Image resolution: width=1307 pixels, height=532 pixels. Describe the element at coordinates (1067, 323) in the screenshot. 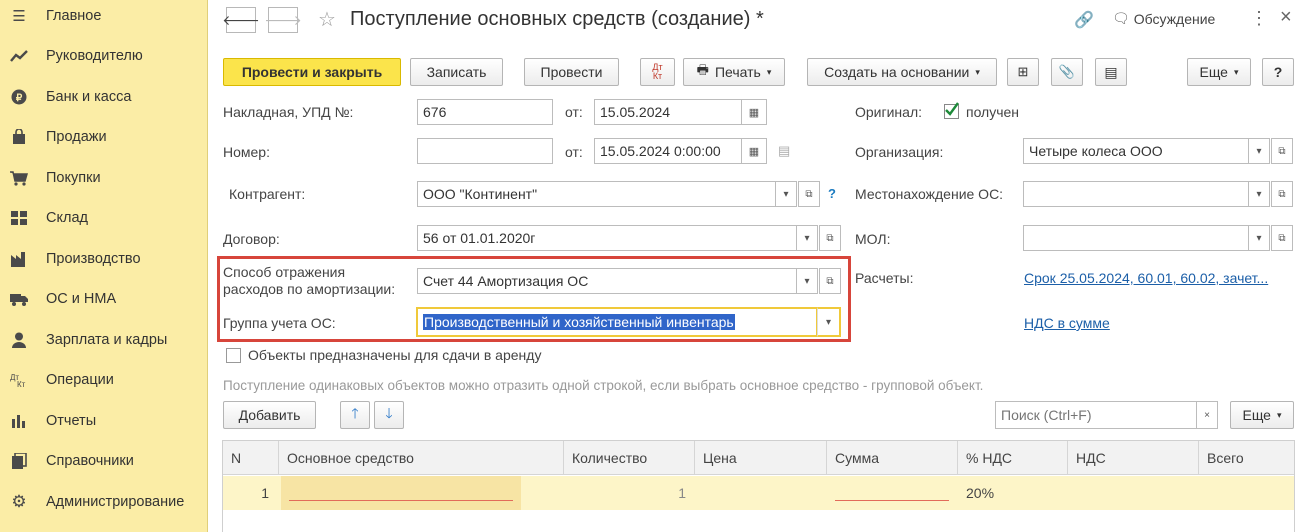

I see `vat-link: НДС в сумме` at that location.